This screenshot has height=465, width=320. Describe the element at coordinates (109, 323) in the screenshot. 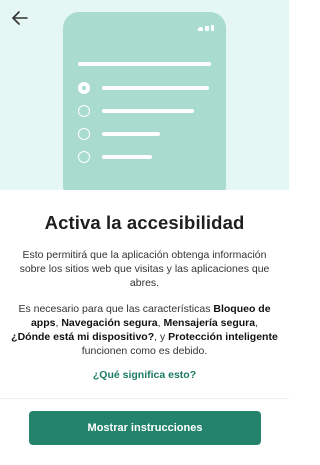

I see `feature-safe-browsing: Navegación segura` at that location.